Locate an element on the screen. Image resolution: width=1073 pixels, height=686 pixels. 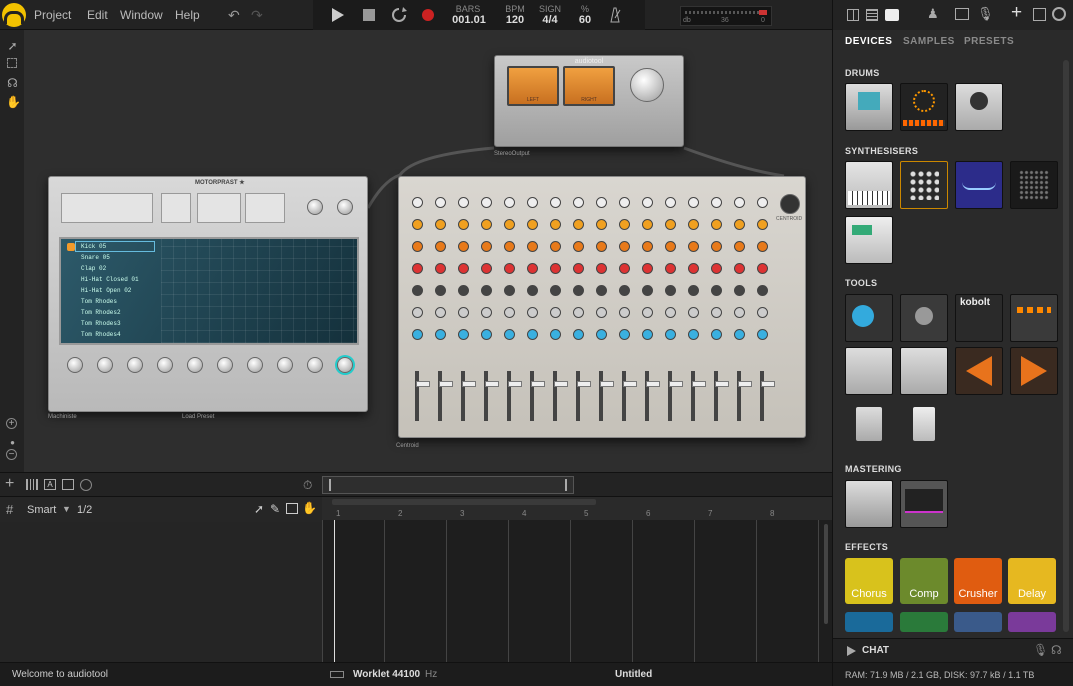
redo-icon: ↷ is located at coordinates (257, 15).